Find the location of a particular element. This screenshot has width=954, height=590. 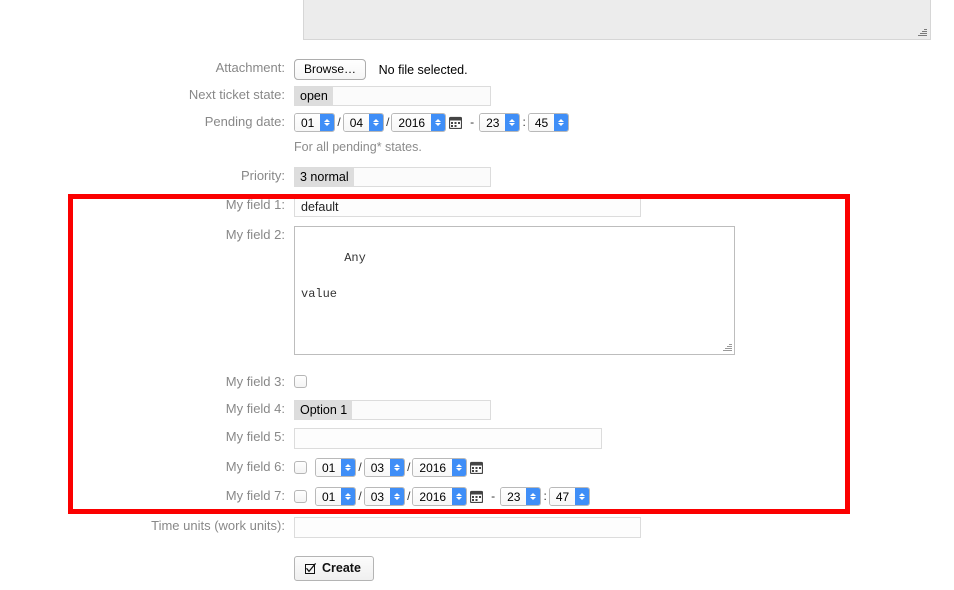

my-field-6-year-select: 2016 is located at coordinates (440, 467).